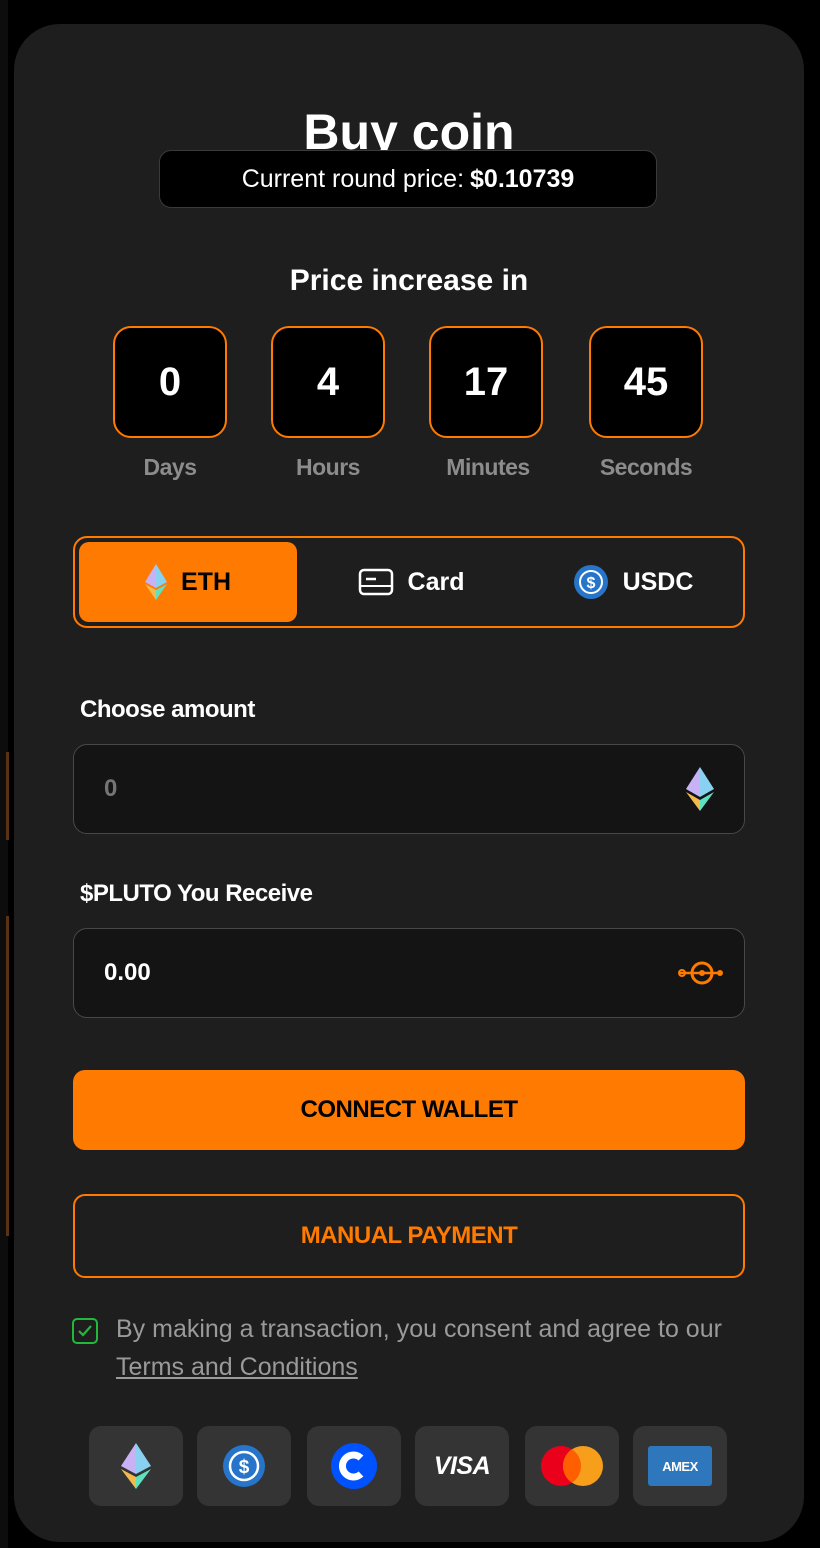  What do you see at coordinates (409, 280) in the screenshot?
I see `countdown-title: Price increase in` at bounding box center [409, 280].